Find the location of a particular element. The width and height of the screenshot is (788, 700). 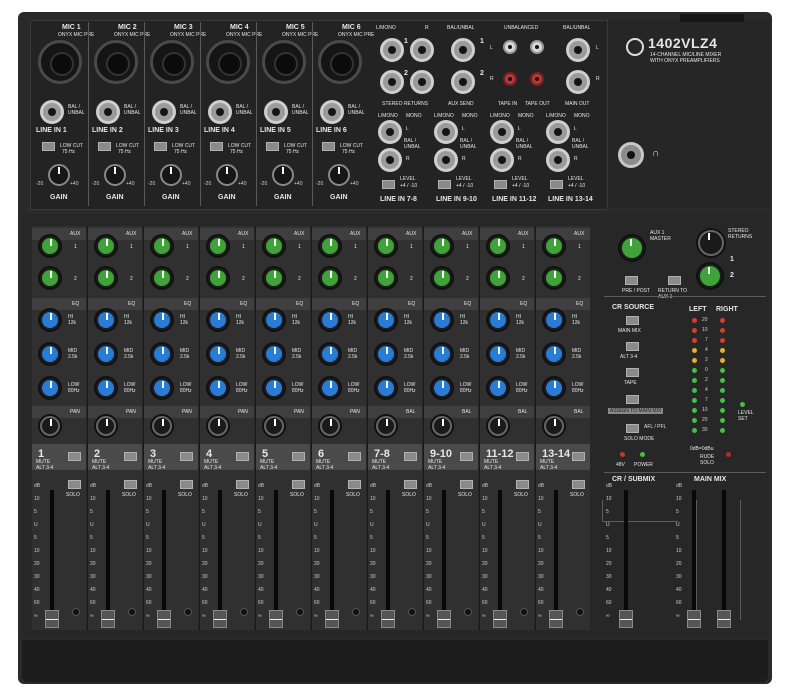

tape-in-left-rca is located at coordinates (510, 47).